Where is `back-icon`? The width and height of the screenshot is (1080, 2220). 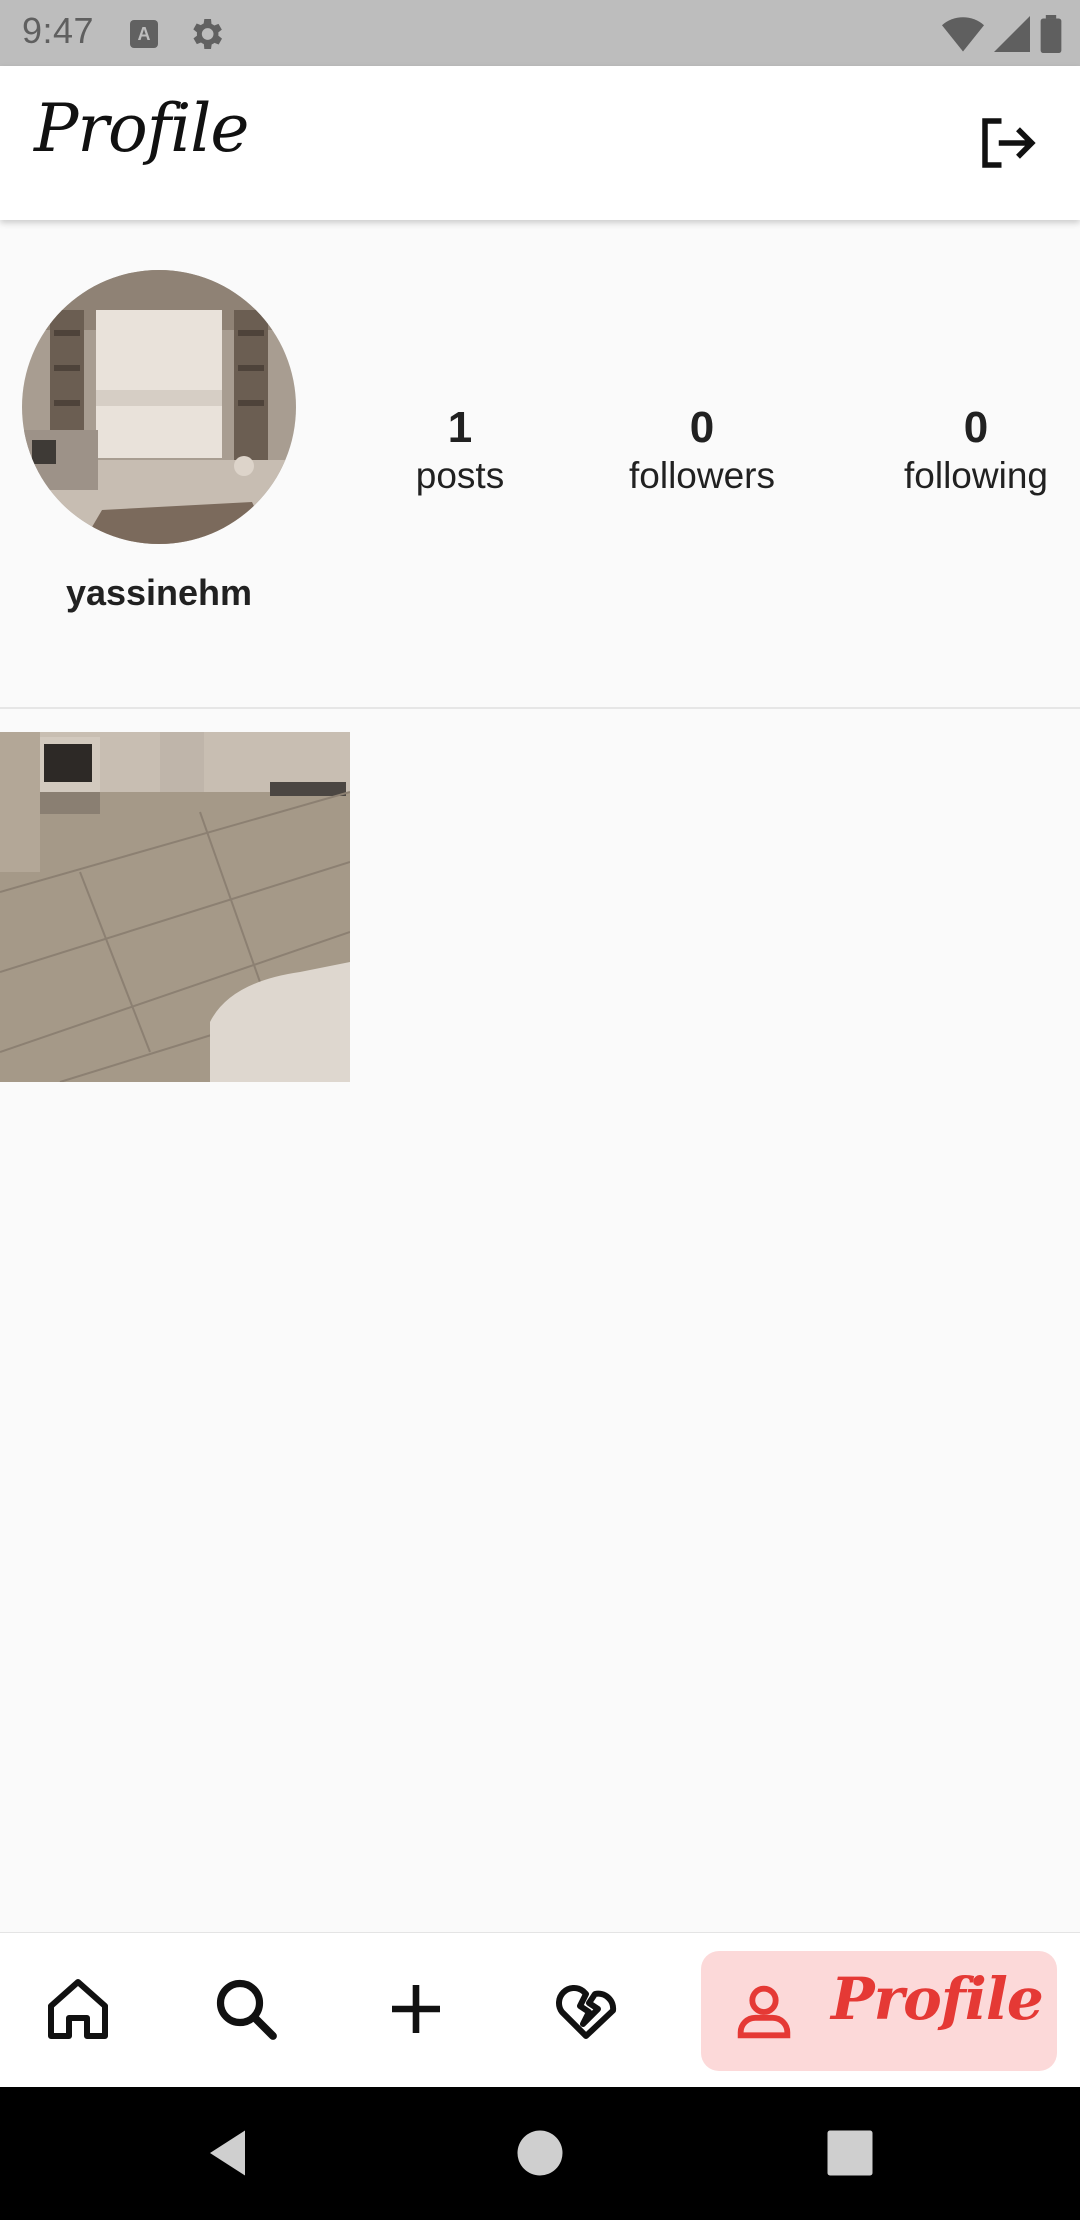 back-icon is located at coordinates (230, 2153).